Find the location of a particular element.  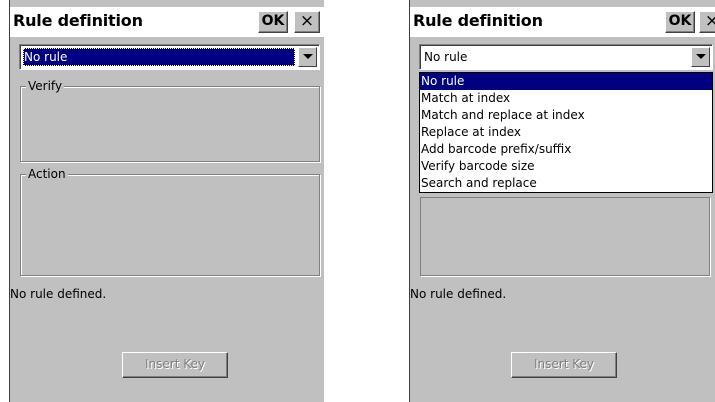

dropdown-option-replace-at-index: Replace at index is located at coordinates (566, 132).